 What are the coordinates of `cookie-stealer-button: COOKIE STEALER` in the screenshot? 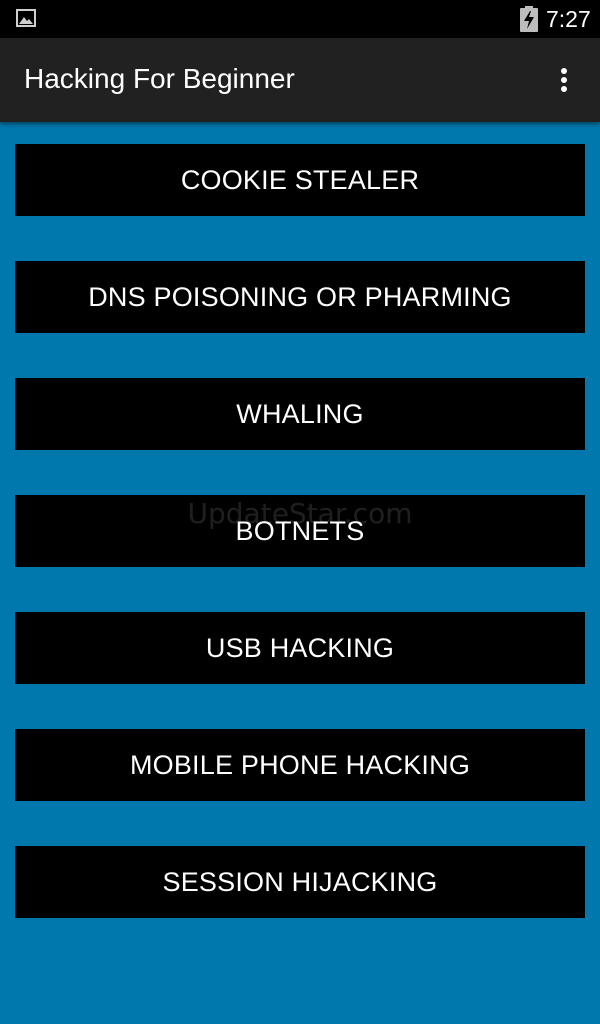 It's located at (300, 180).